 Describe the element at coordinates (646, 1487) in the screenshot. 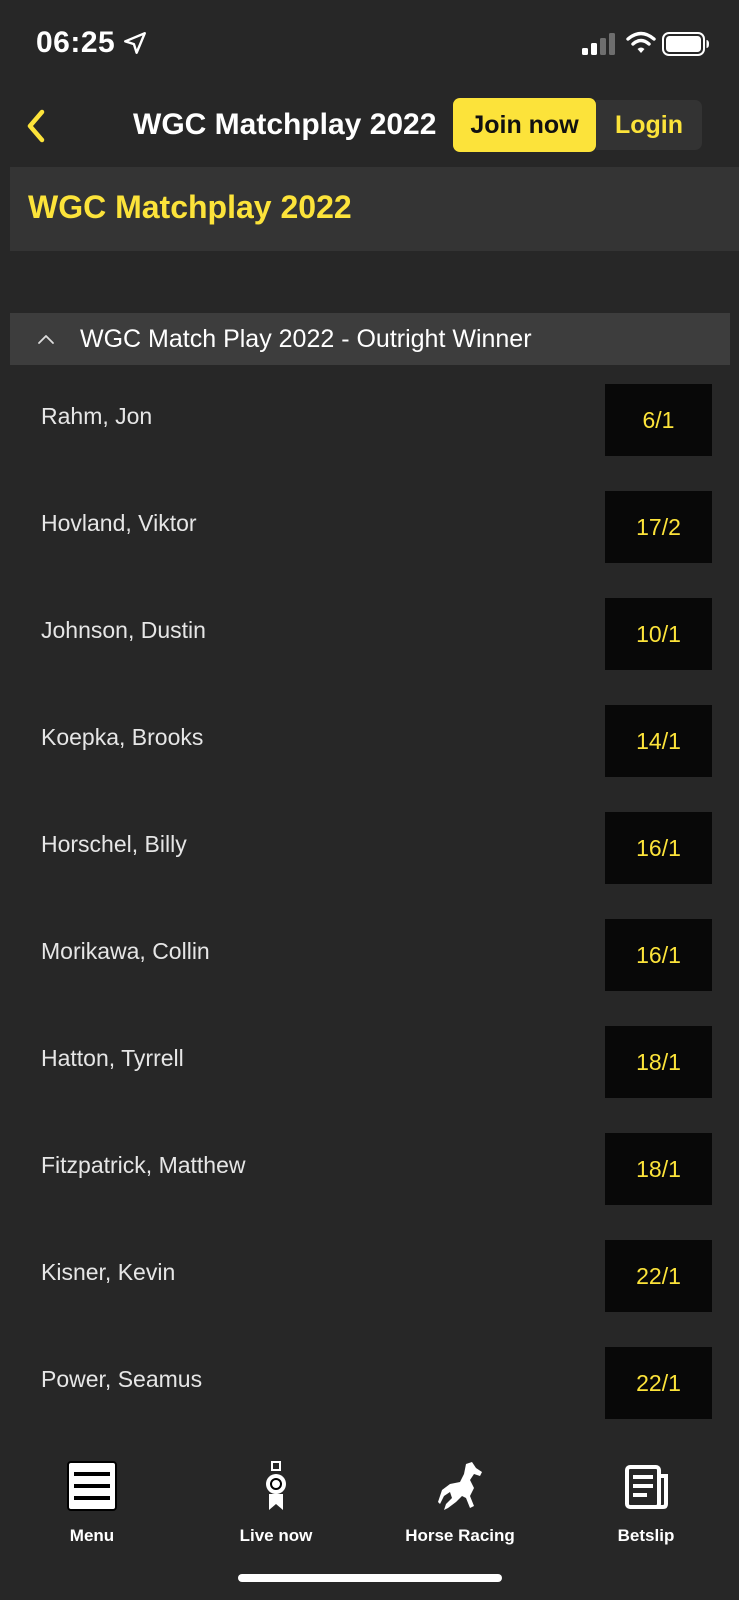

I see `betslip-icon` at that location.